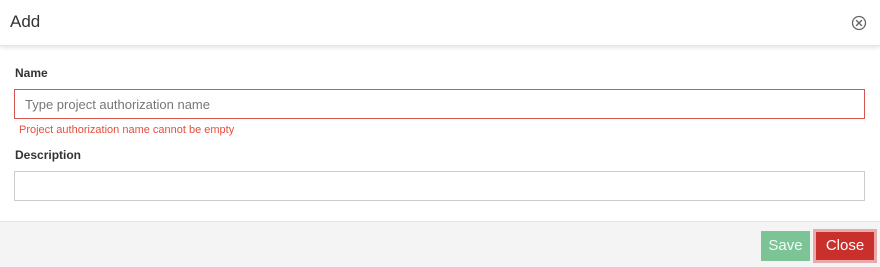 The height and width of the screenshot is (267, 880). I want to click on name-input, so click(439, 104).